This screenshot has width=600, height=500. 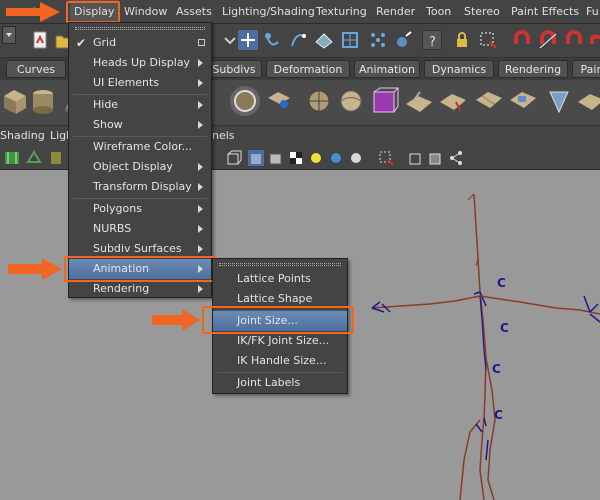 I want to click on menu-item-object-display: Object Display, so click(x=140, y=167).